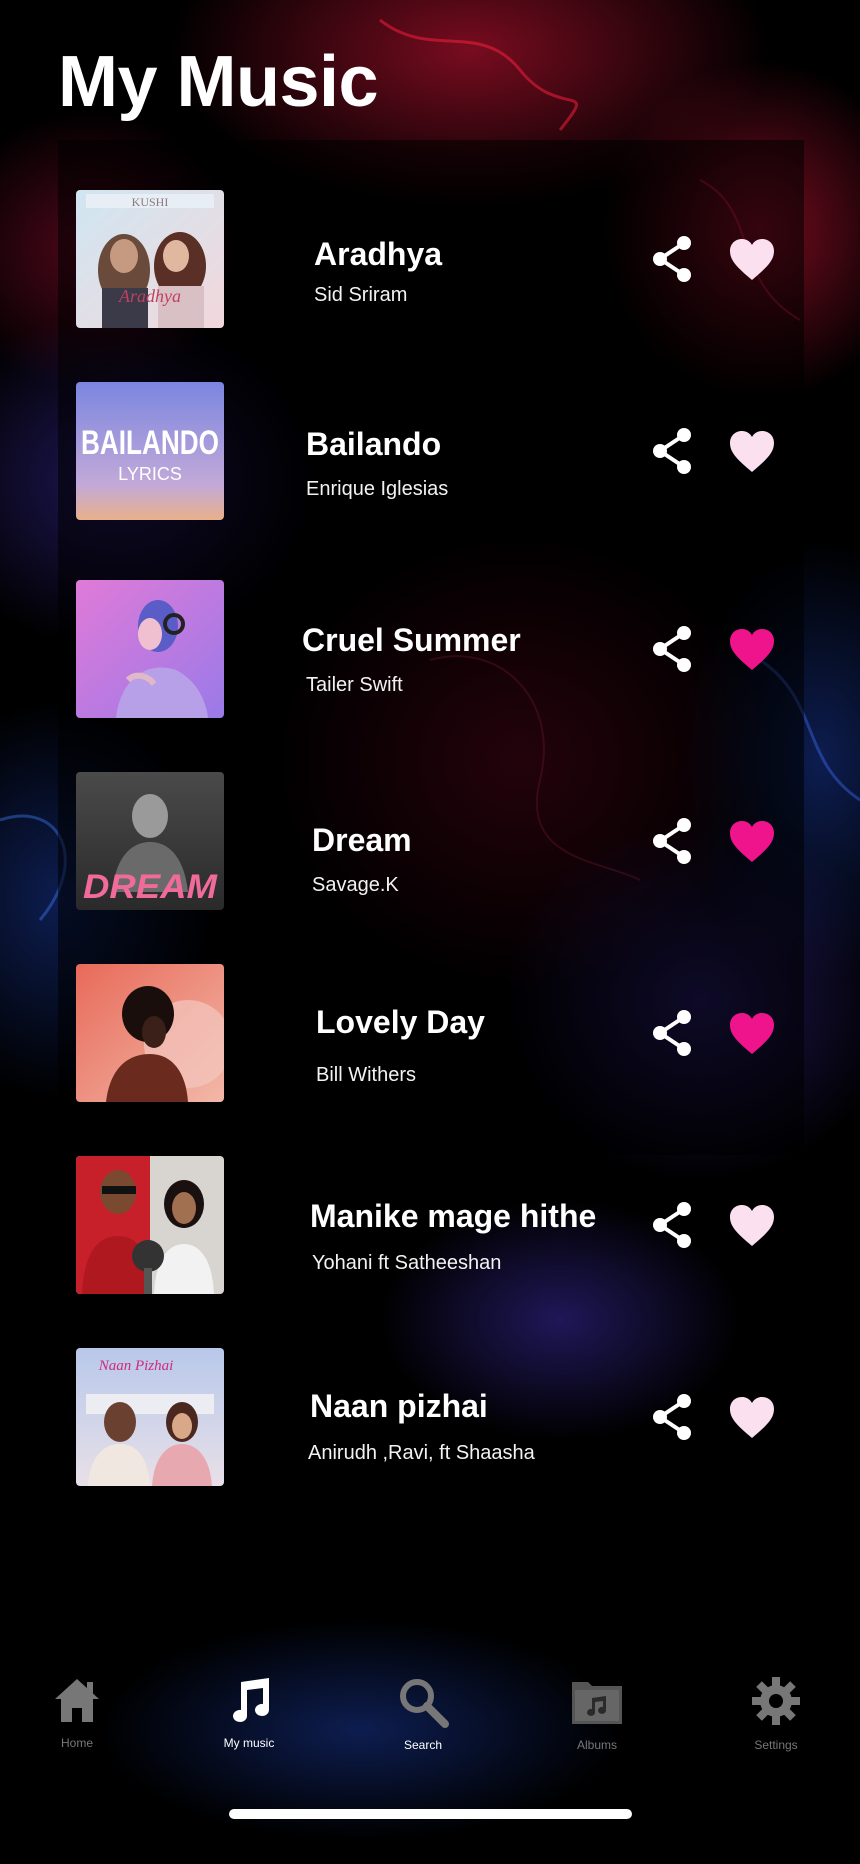 This screenshot has width=860, height=1864. I want to click on song-title: Lovely Day, so click(400, 1022).